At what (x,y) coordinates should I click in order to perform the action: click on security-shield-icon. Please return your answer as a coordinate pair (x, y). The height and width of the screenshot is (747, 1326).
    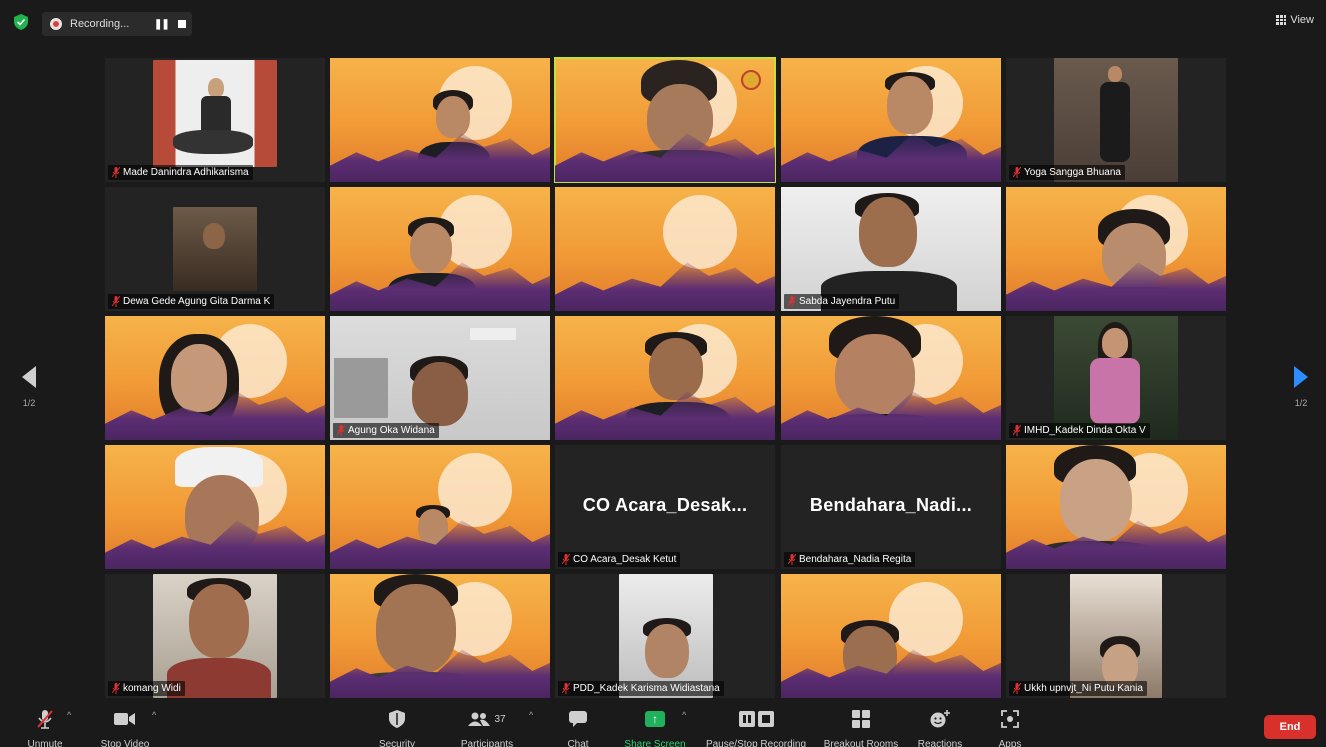
    Looking at the image, I should click on (21, 22).